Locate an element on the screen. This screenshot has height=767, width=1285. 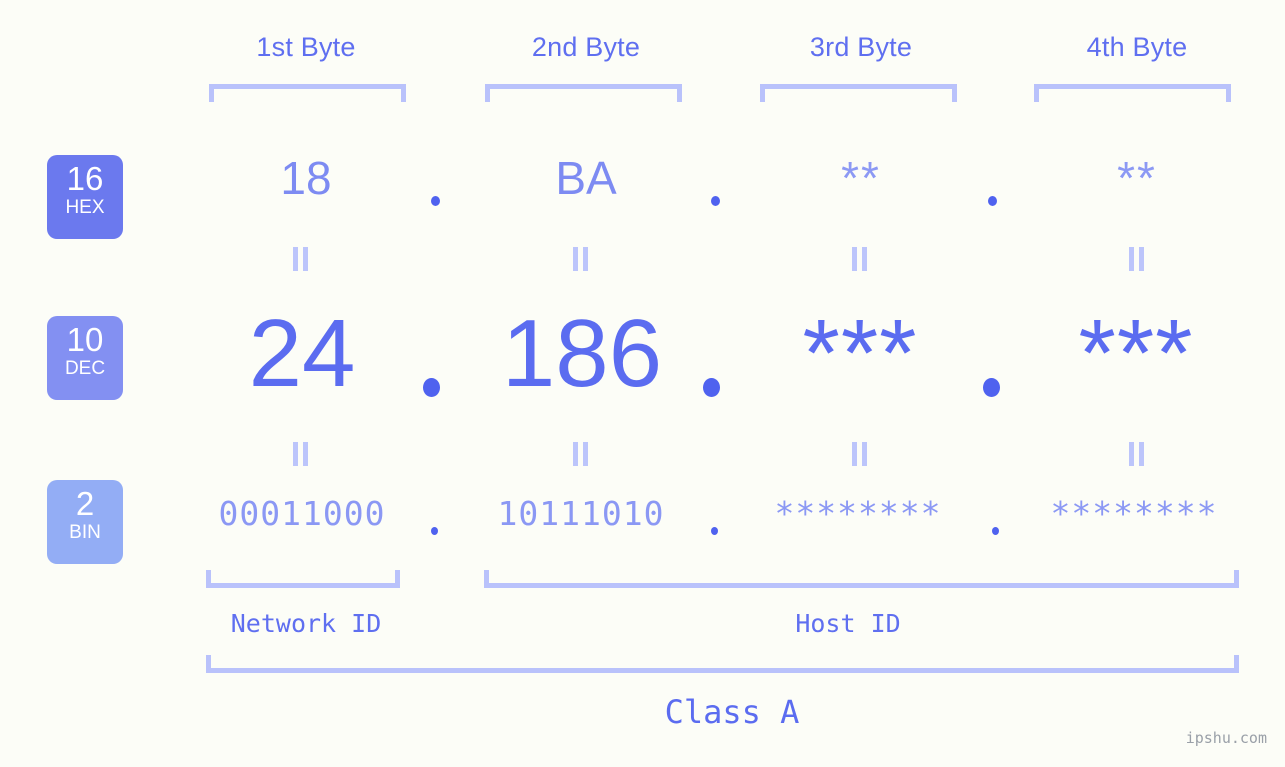
network-id-label: Network ID is located at coordinates (306, 623).